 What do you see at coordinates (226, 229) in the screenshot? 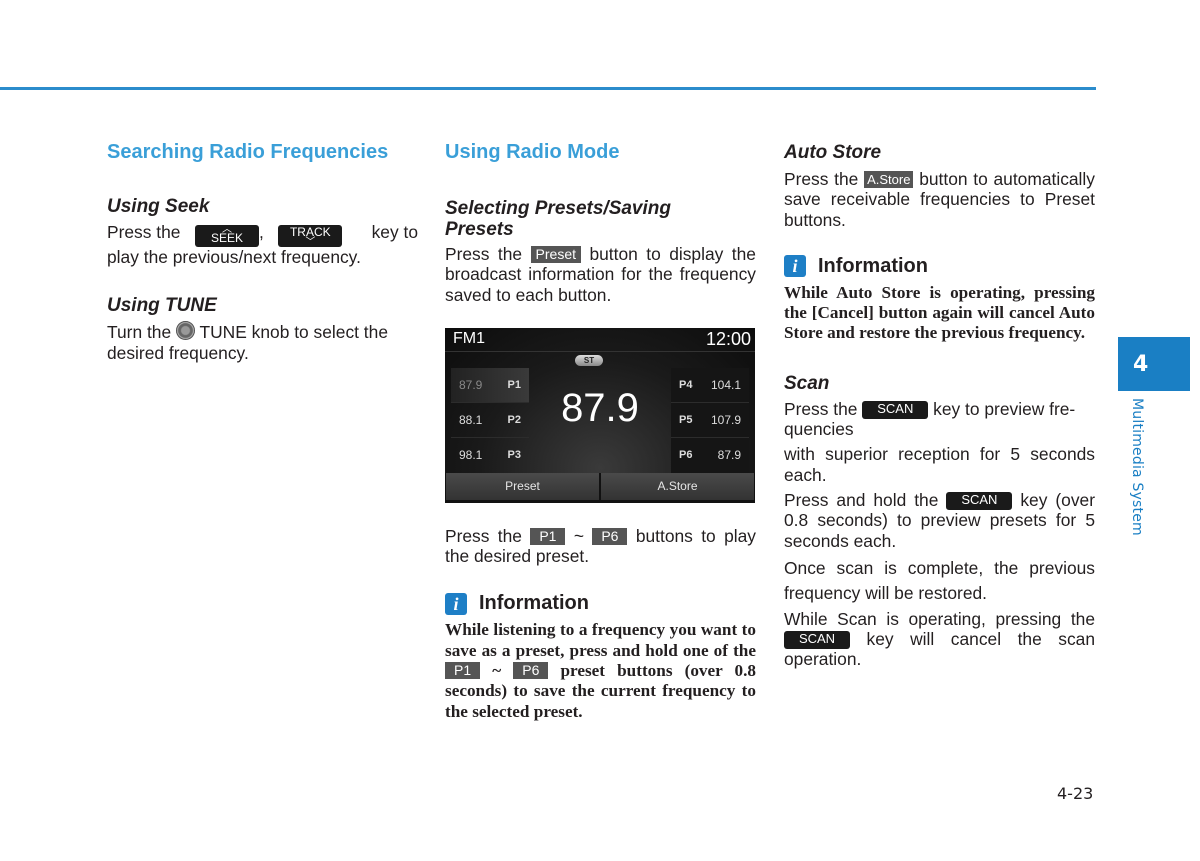
I see `chevron-up-icon: ︿` at bounding box center [226, 229].